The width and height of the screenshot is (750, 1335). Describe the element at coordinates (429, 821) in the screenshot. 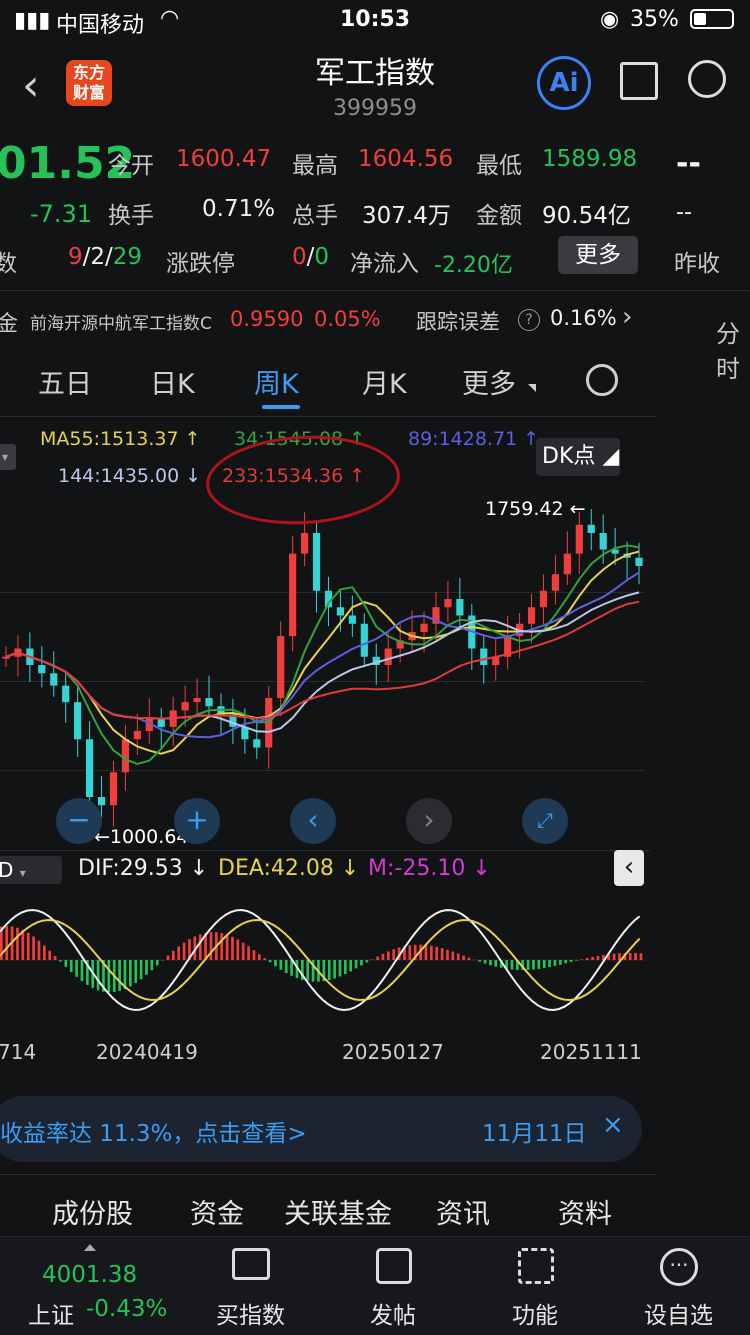

I see `scroll-right-button: ›` at that location.